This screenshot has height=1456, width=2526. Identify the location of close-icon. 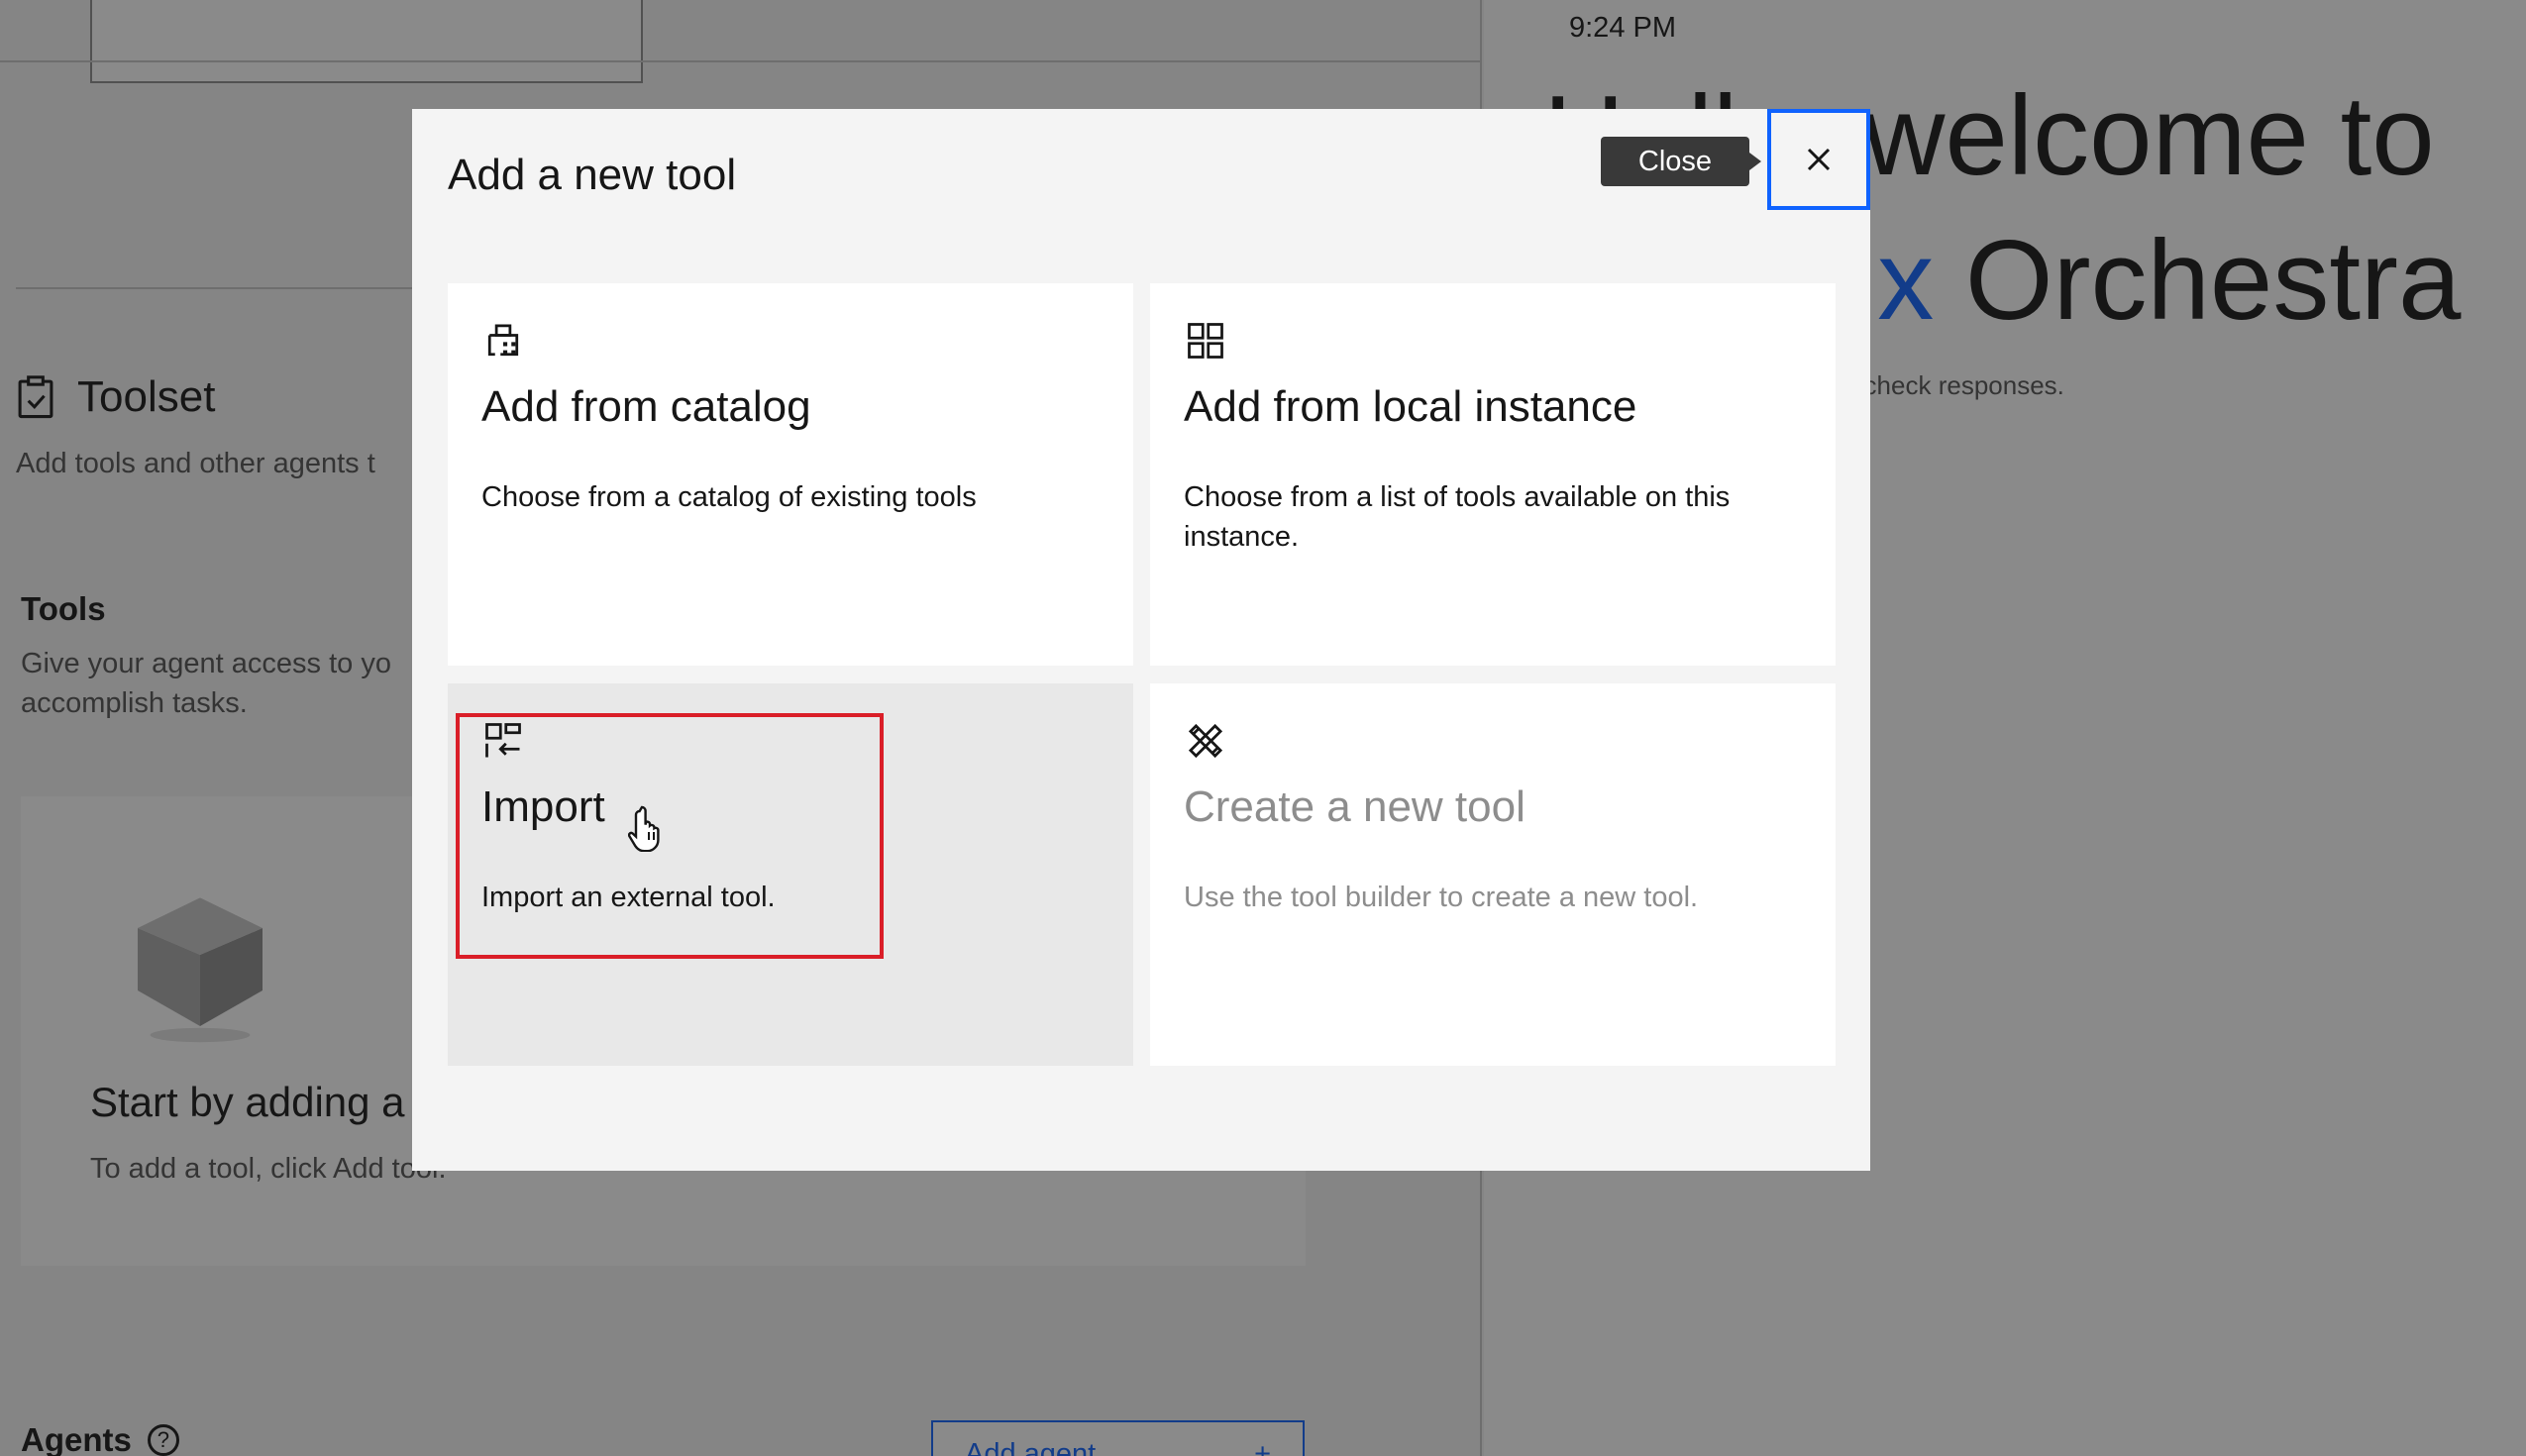
(1819, 159).